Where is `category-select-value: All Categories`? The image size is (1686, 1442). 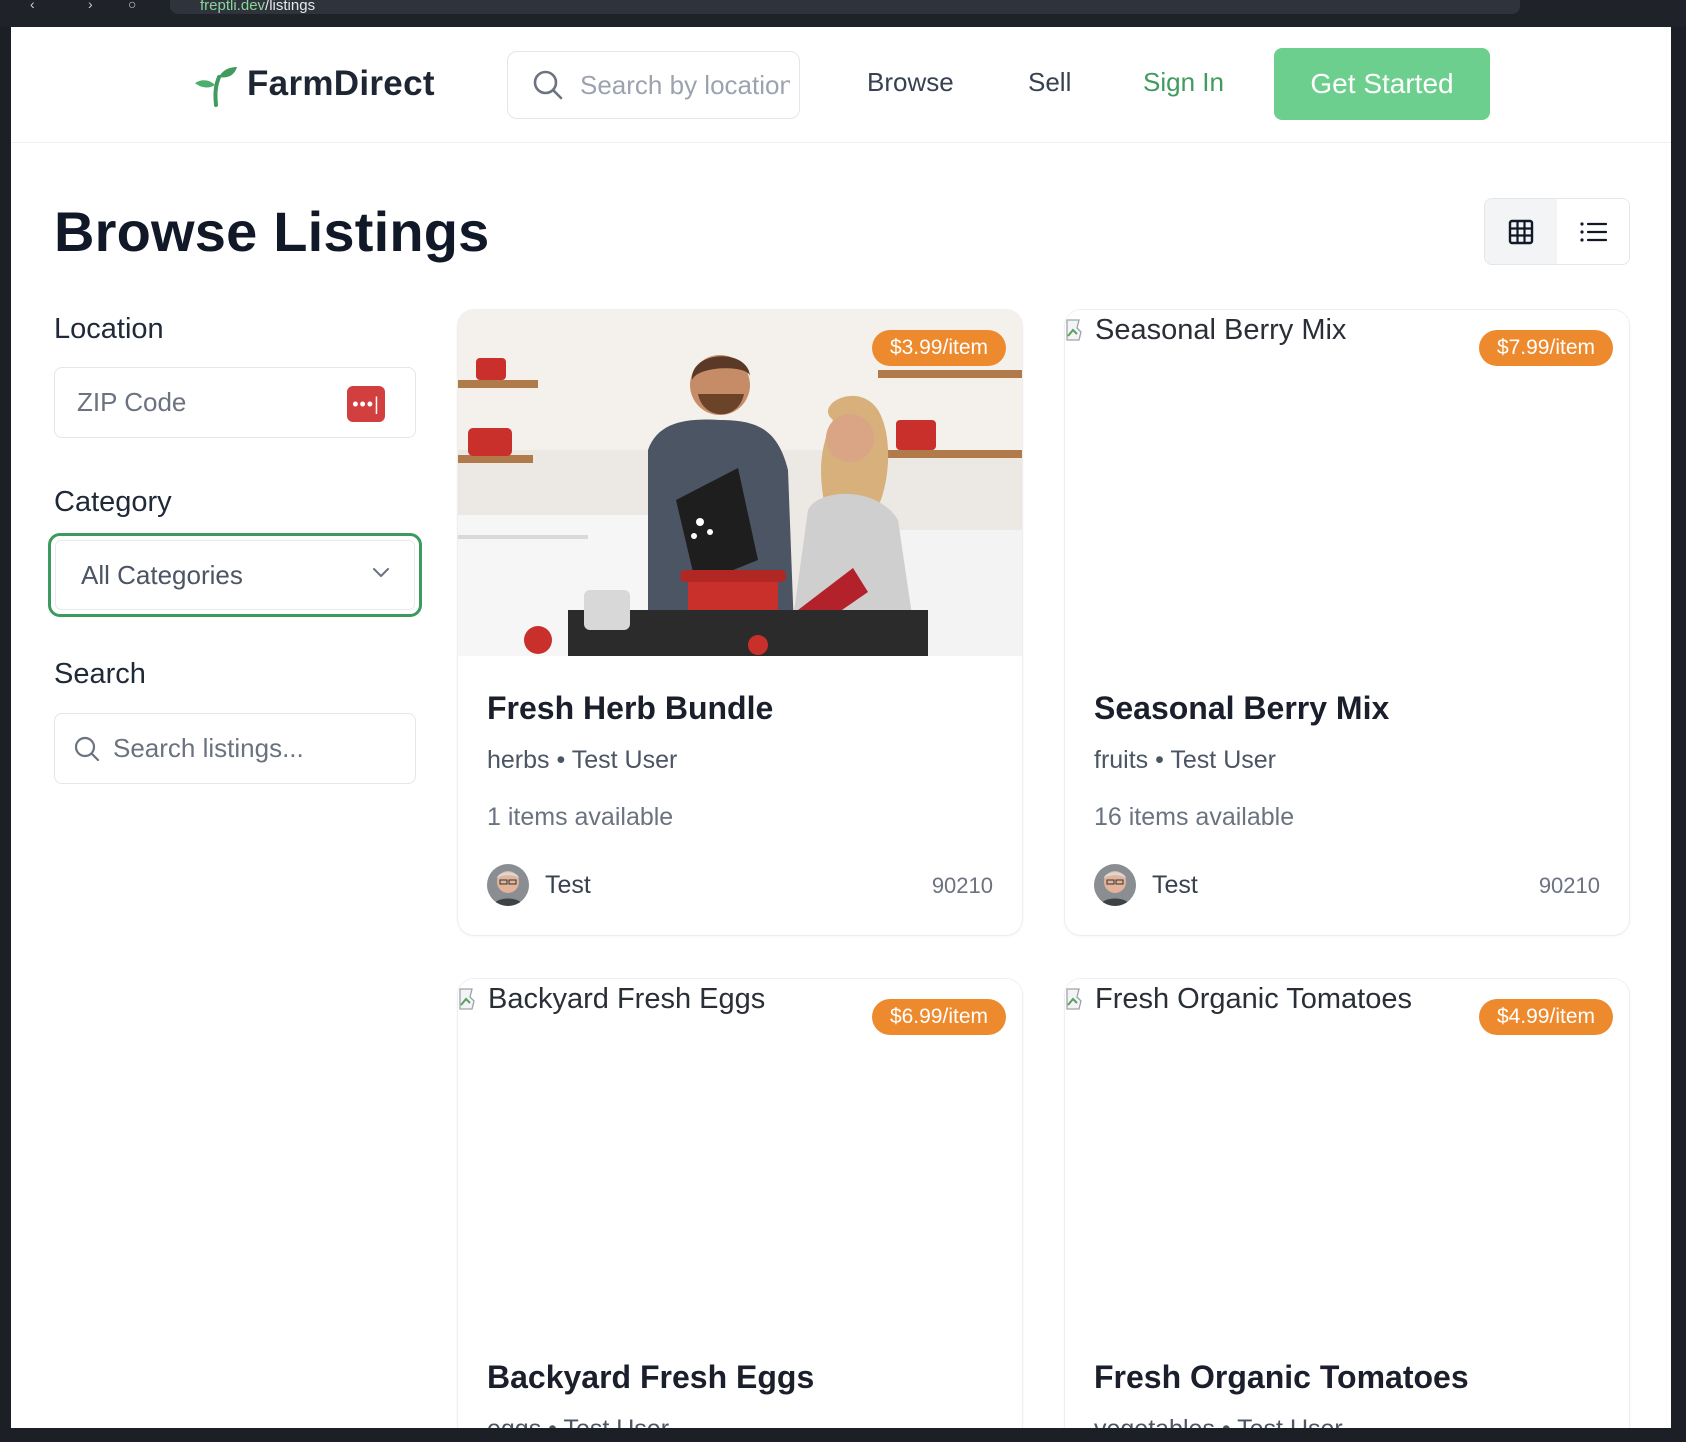 category-select-value: All Categories is located at coordinates (162, 574).